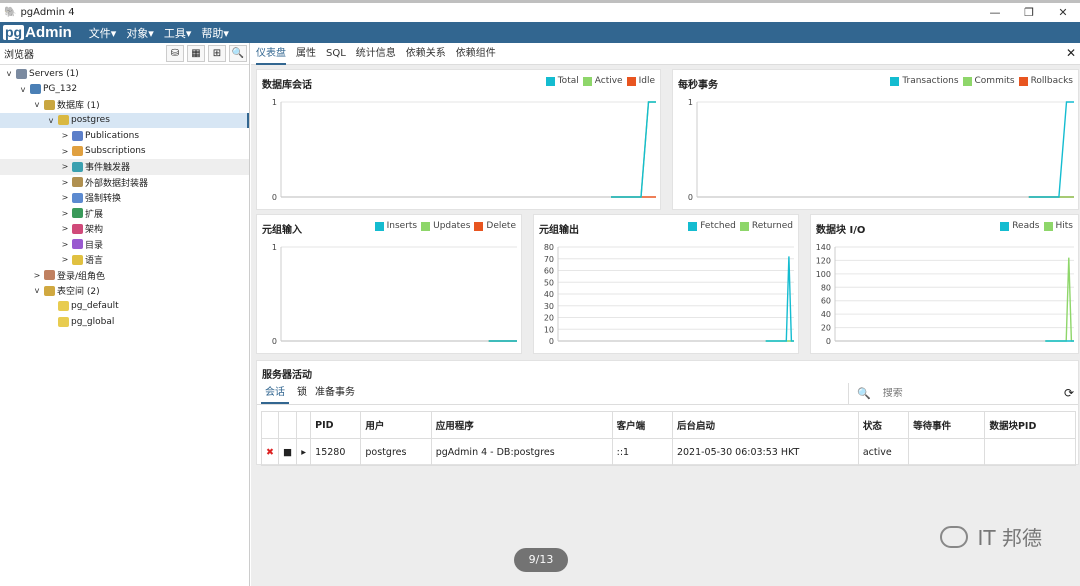 This screenshot has height=586, width=1080. What do you see at coordinates (1045, 81) in the screenshot?
I see `legend-item: Rollbacks` at bounding box center [1045, 81].